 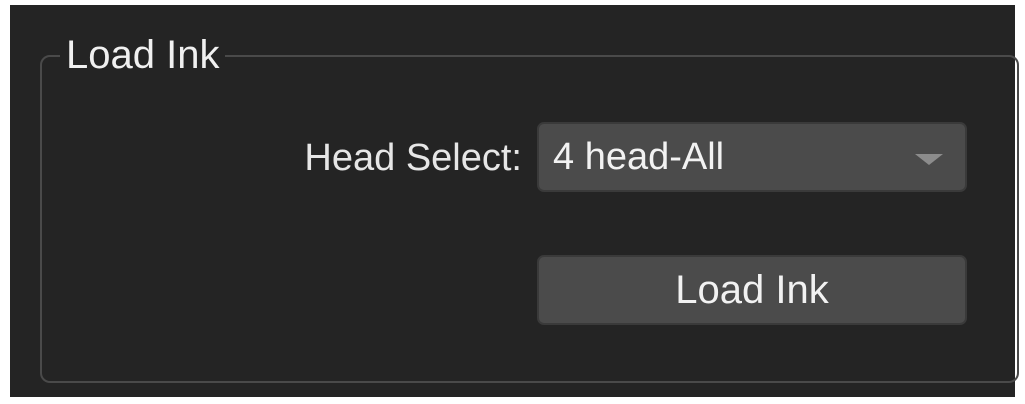 What do you see at coordinates (413, 158) in the screenshot?
I see `head-select-label: Head Select:` at bounding box center [413, 158].